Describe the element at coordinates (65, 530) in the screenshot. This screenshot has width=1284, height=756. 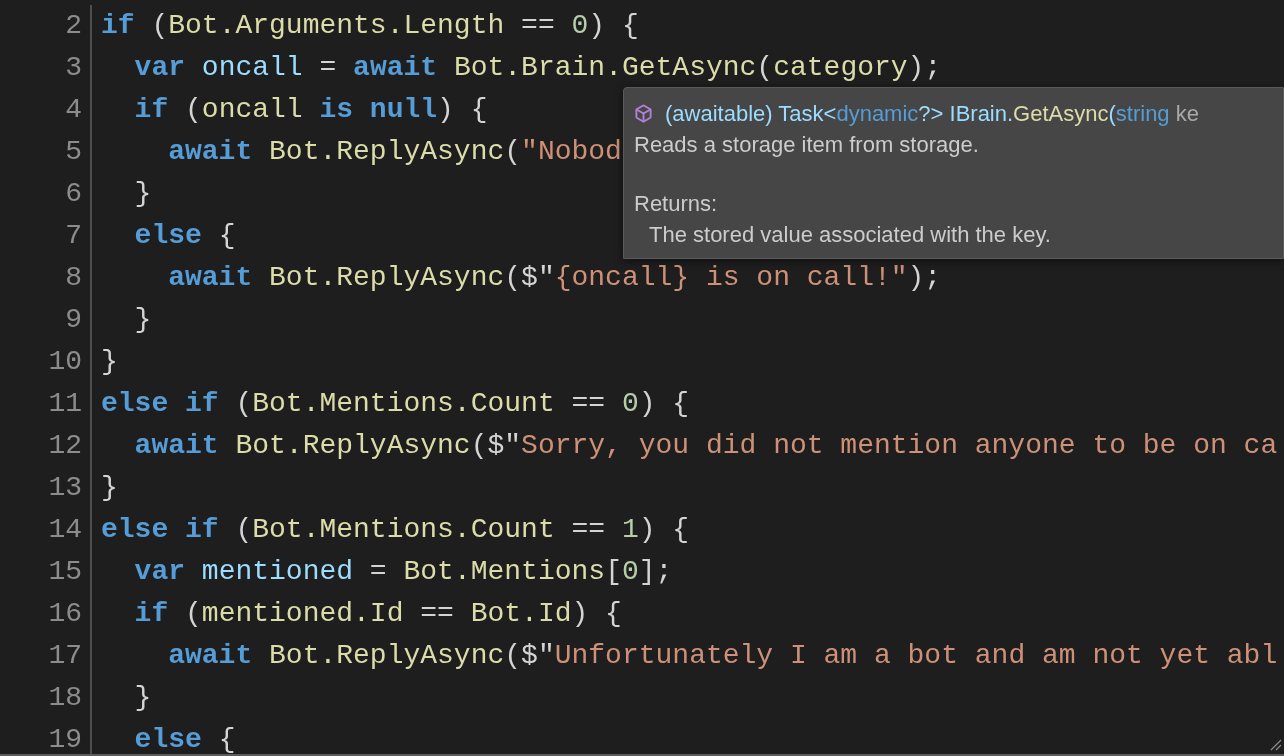
I see `line-number: 14` at that location.